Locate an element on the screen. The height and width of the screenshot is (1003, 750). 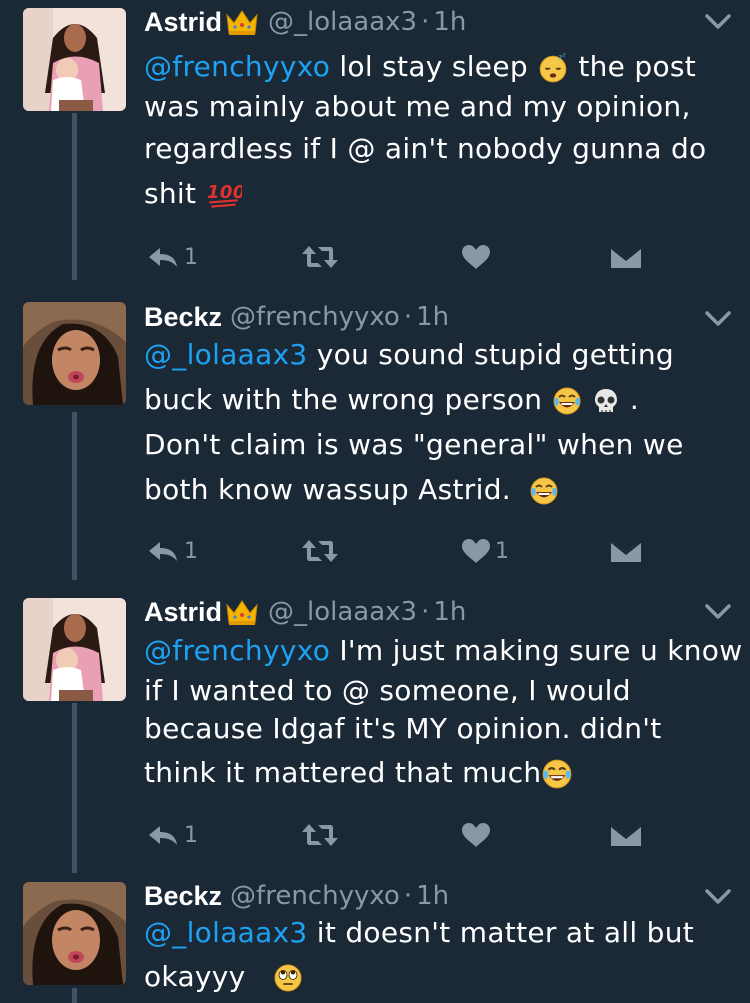
like-count: 1 is located at coordinates (502, 551).